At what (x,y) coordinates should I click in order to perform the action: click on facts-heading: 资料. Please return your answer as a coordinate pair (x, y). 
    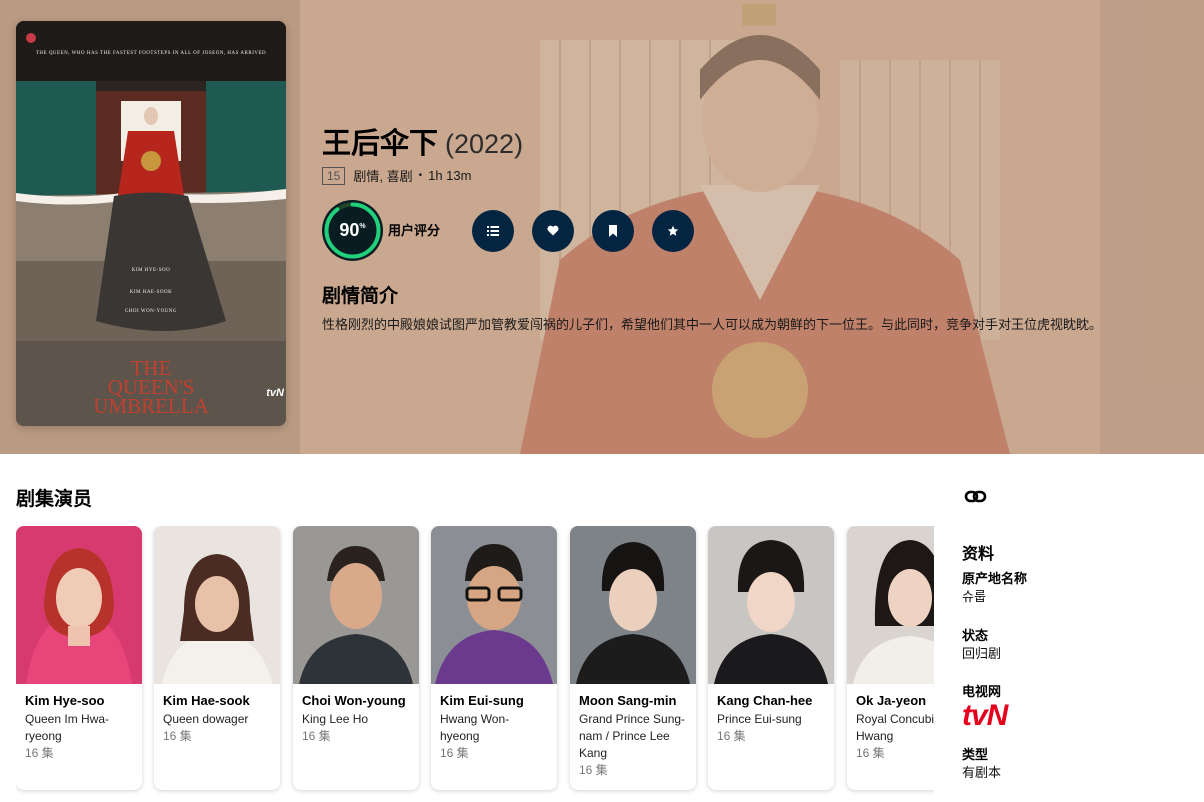
    Looking at the image, I should click on (978, 554).